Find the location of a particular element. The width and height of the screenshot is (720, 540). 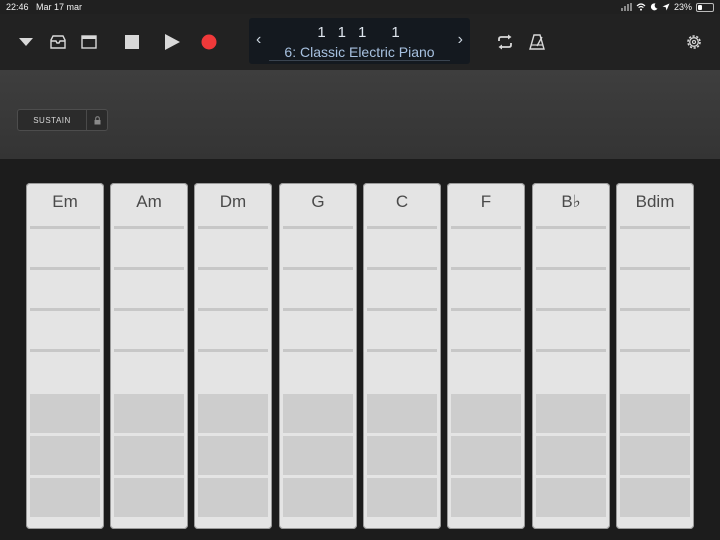

tracks-view-button is located at coordinates (89, 42).